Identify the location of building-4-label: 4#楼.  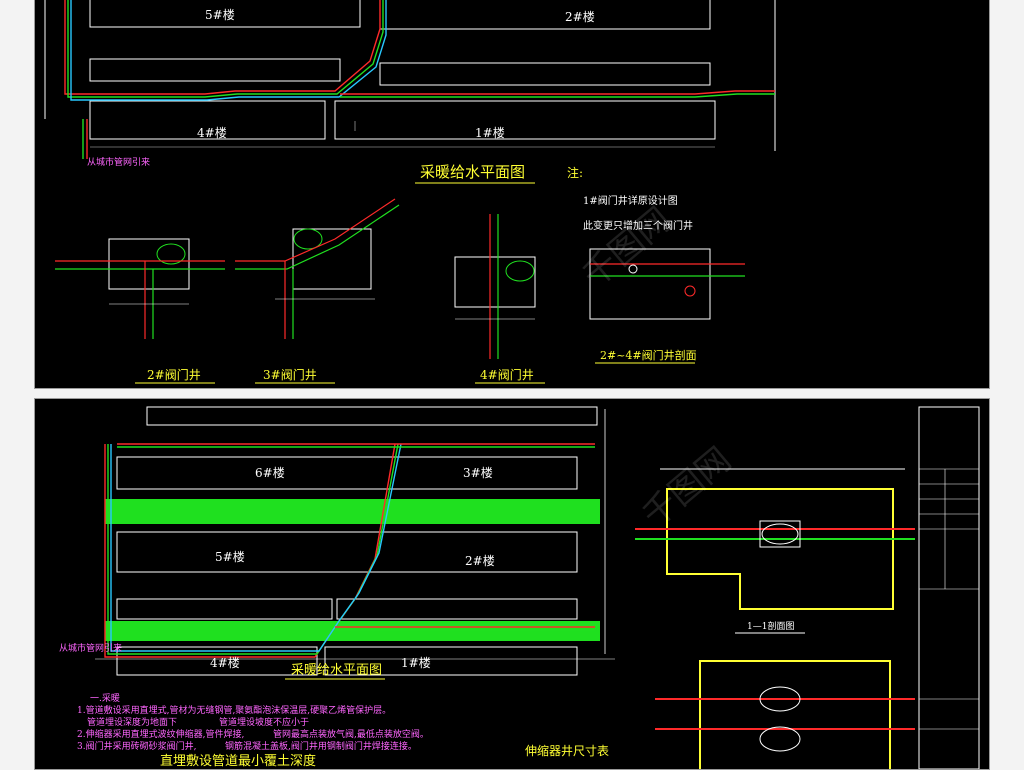
(212, 132).